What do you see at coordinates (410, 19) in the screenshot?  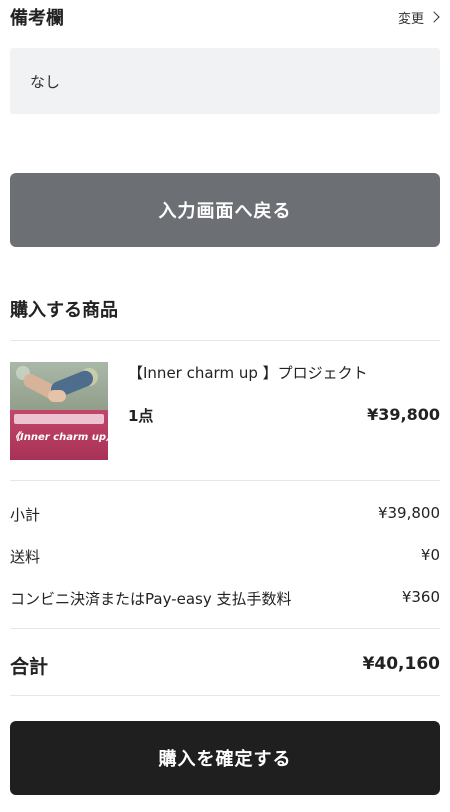 I see `change-label: 変更` at bounding box center [410, 19].